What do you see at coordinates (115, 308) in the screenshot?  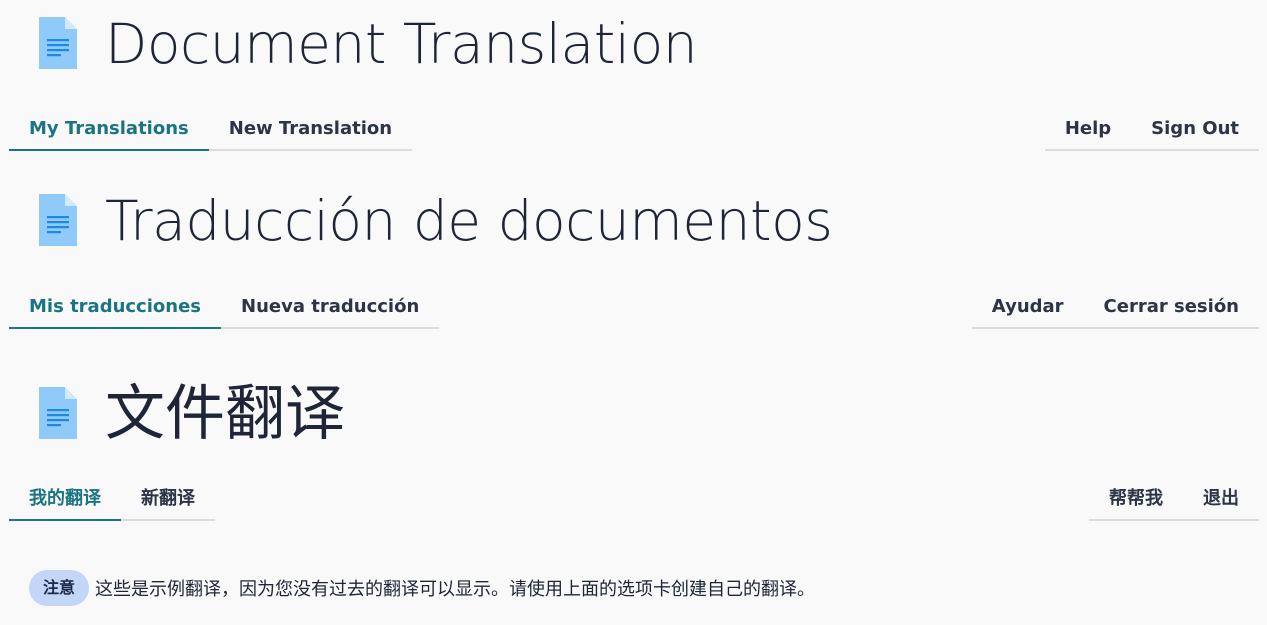 I see `tab-my-translations: Mis traducciones` at bounding box center [115, 308].